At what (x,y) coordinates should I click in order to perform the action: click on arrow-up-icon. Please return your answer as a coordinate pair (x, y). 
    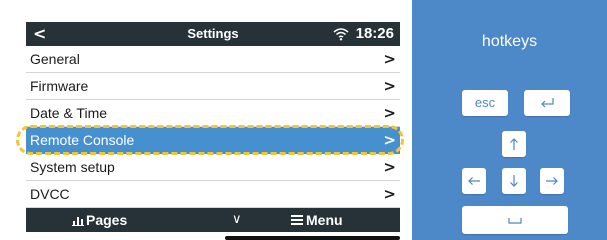
    Looking at the image, I should click on (514, 144).